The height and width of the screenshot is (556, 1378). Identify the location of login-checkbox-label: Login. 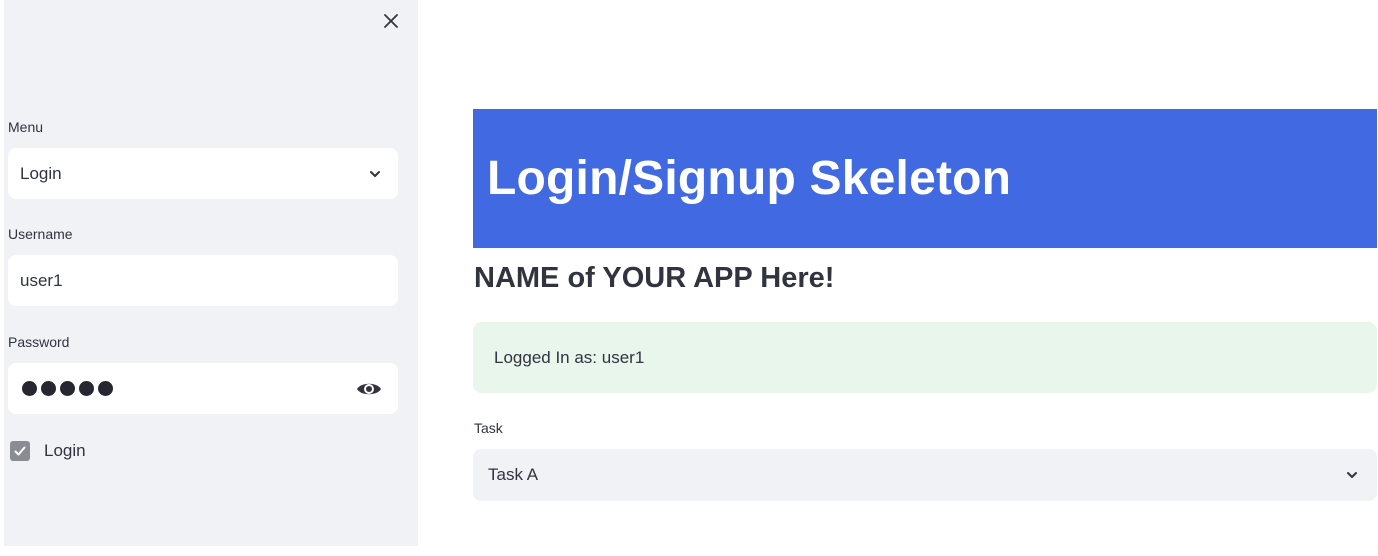
(65, 450).